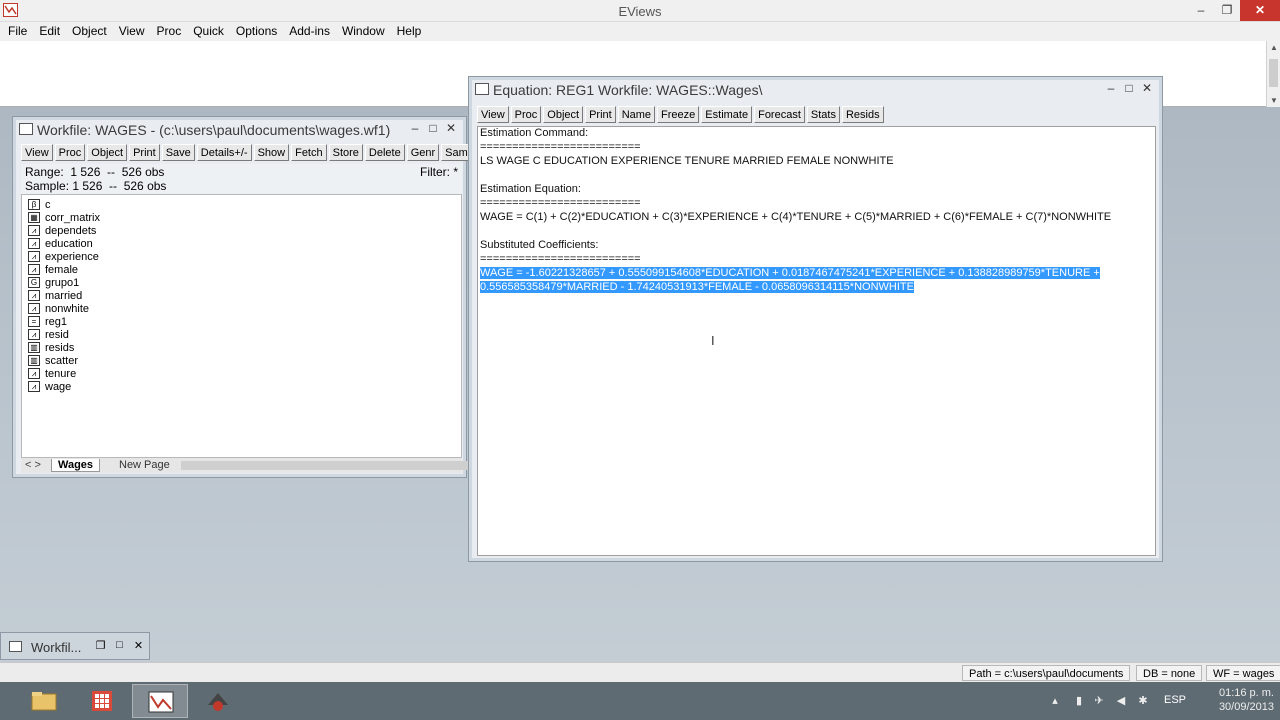 This screenshot has width=1280, height=720. I want to click on wf-print-button: Print, so click(144, 152).